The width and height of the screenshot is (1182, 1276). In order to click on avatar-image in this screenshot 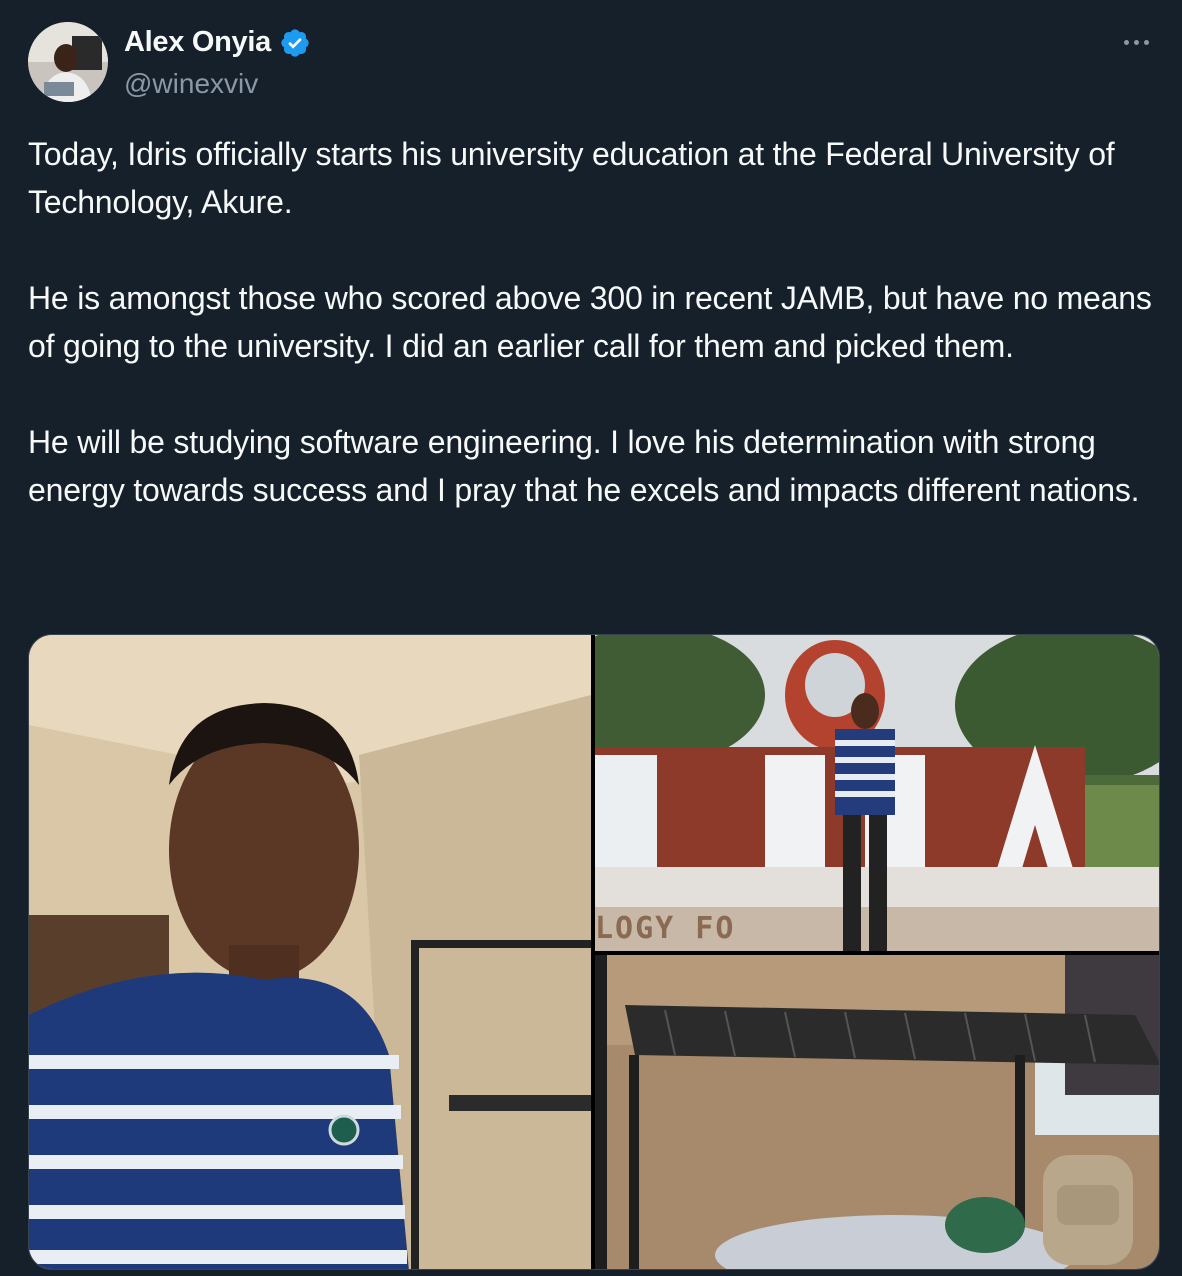, I will do `click(68, 62)`.